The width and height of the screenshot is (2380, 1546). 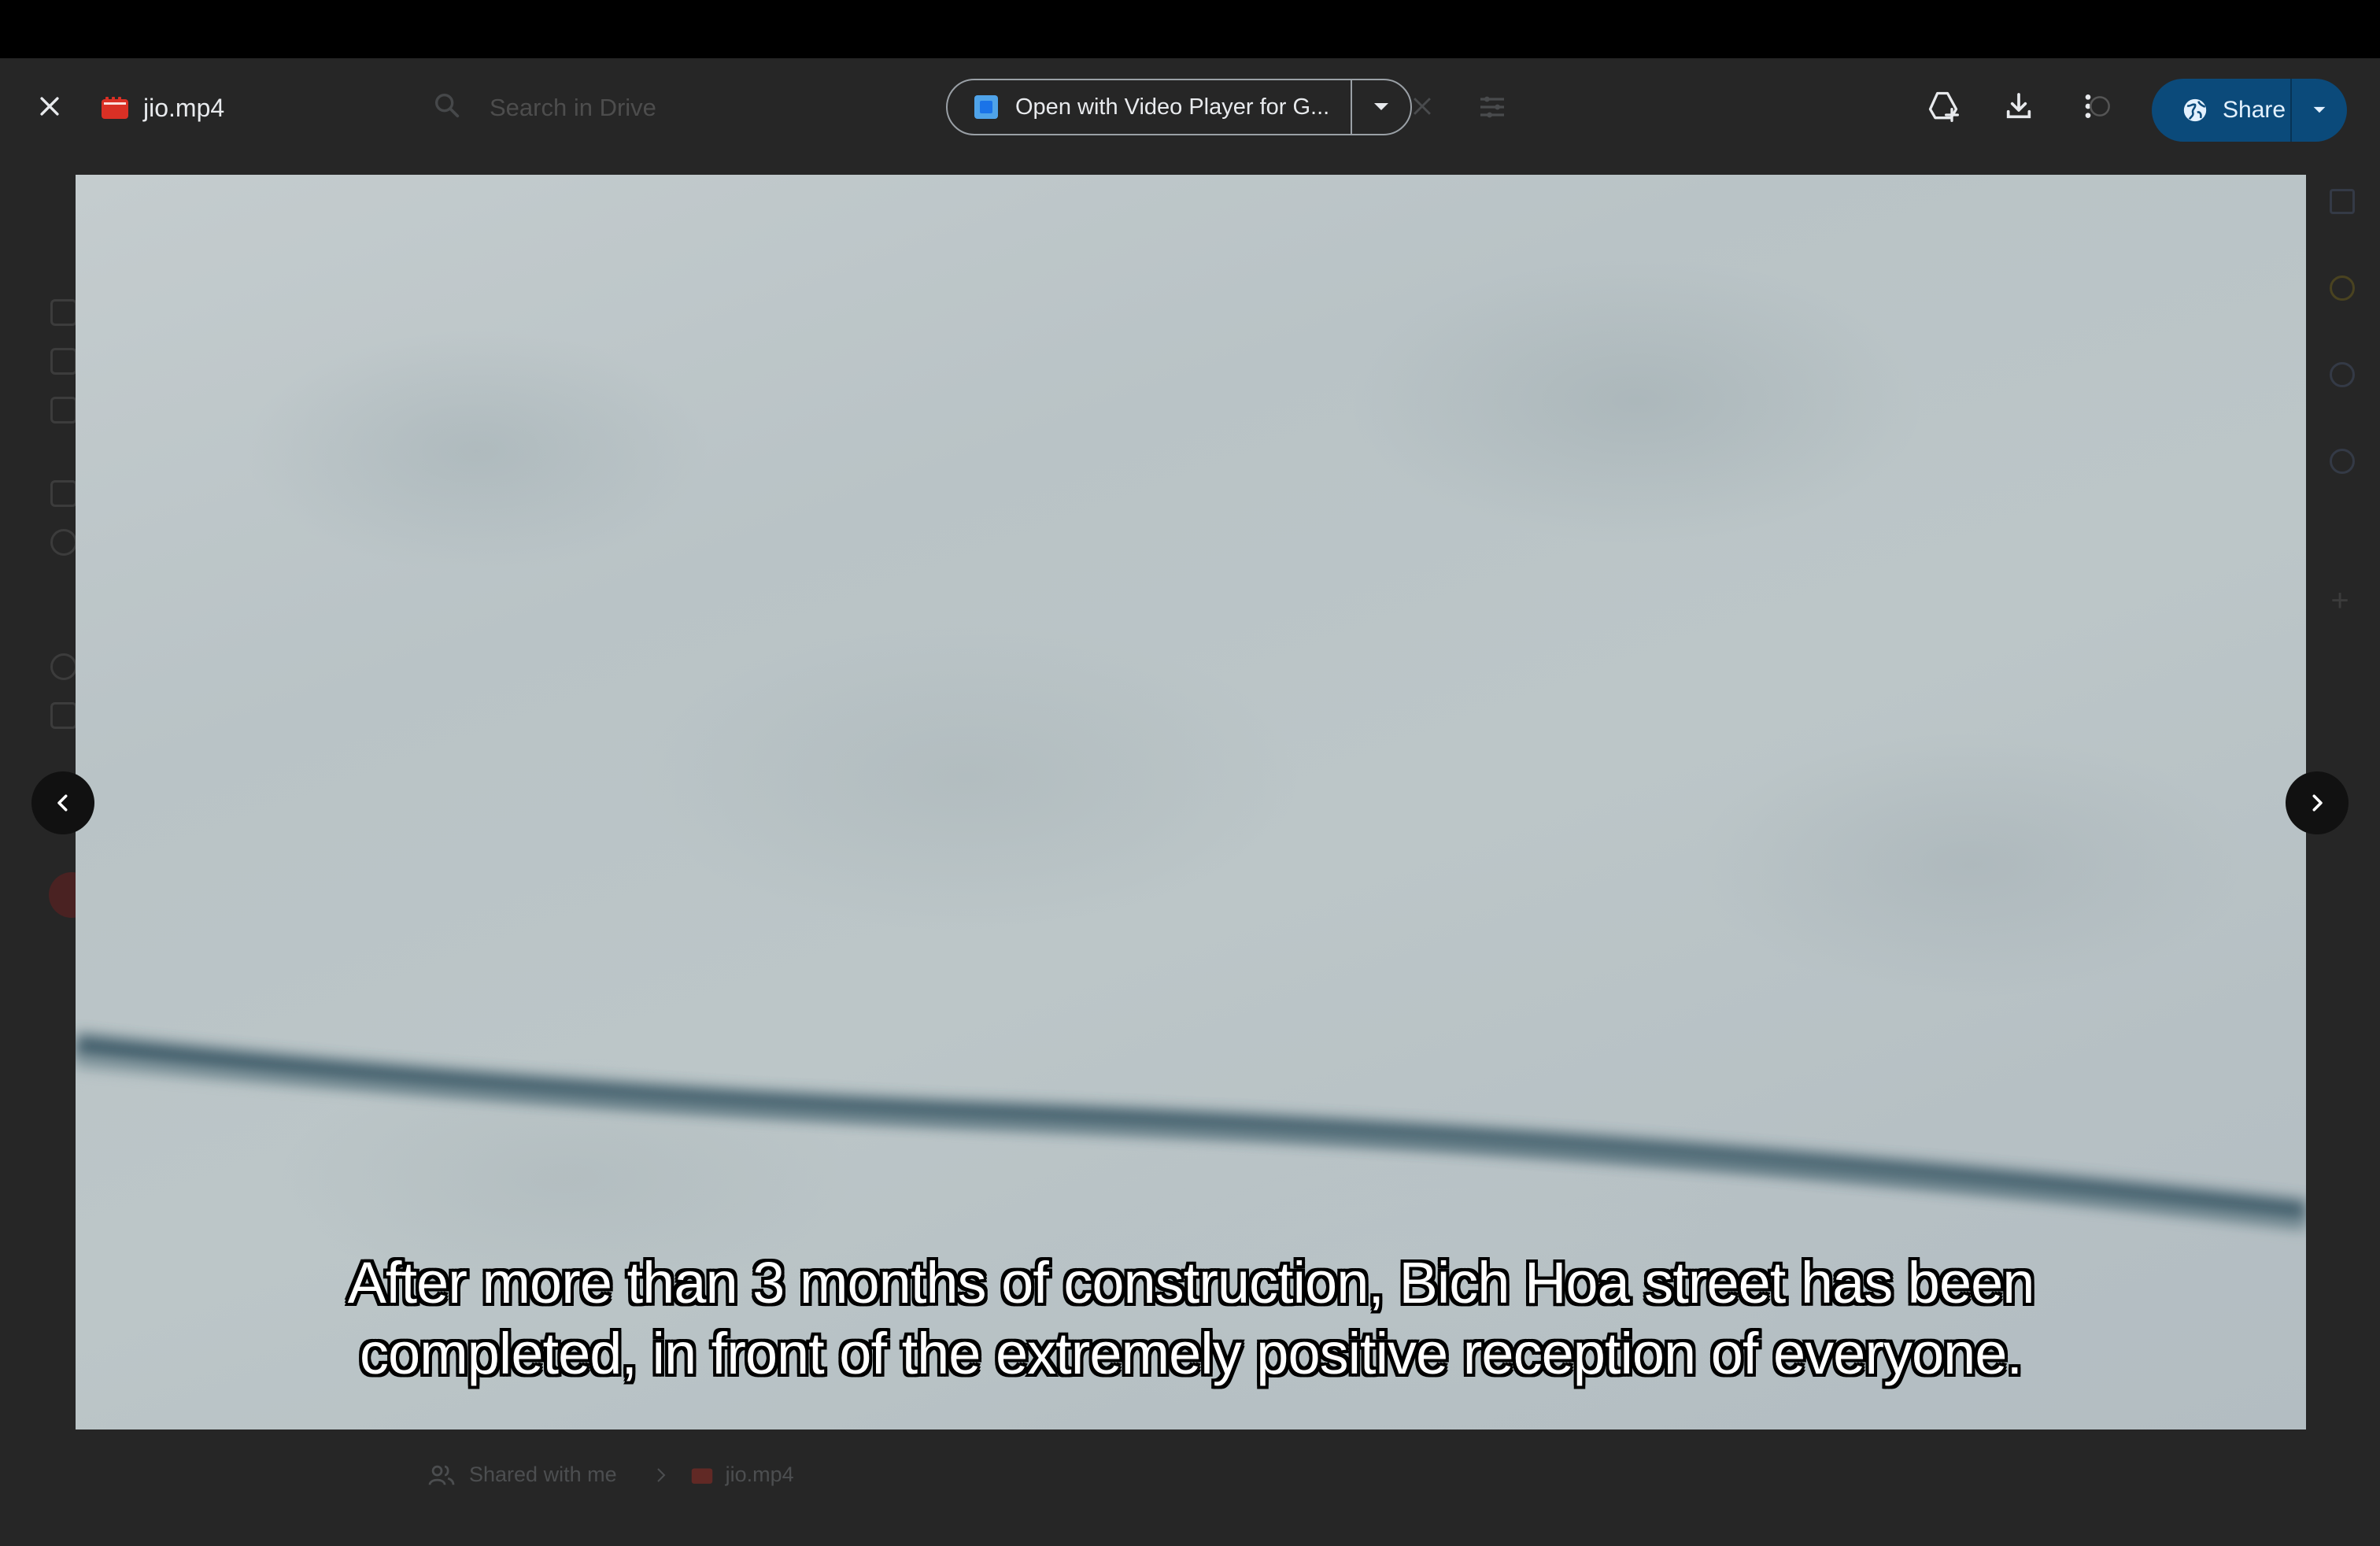 What do you see at coordinates (63, 493) in the screenshot?
I see `bg-shared-icon` at bounding box center [63, 493].